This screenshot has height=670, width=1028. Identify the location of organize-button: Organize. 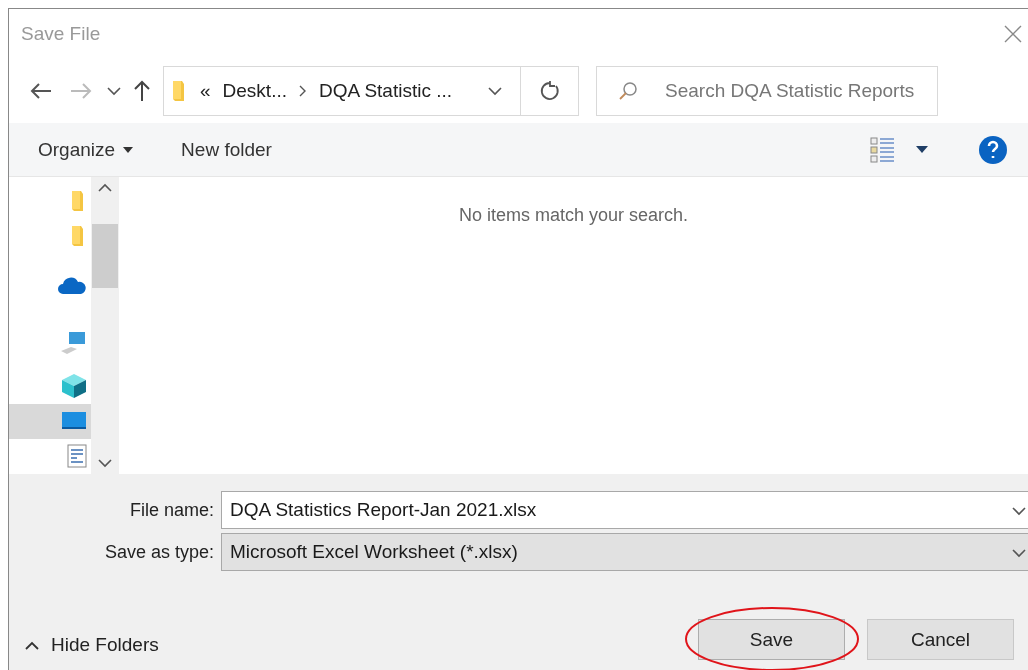
(86, 149).